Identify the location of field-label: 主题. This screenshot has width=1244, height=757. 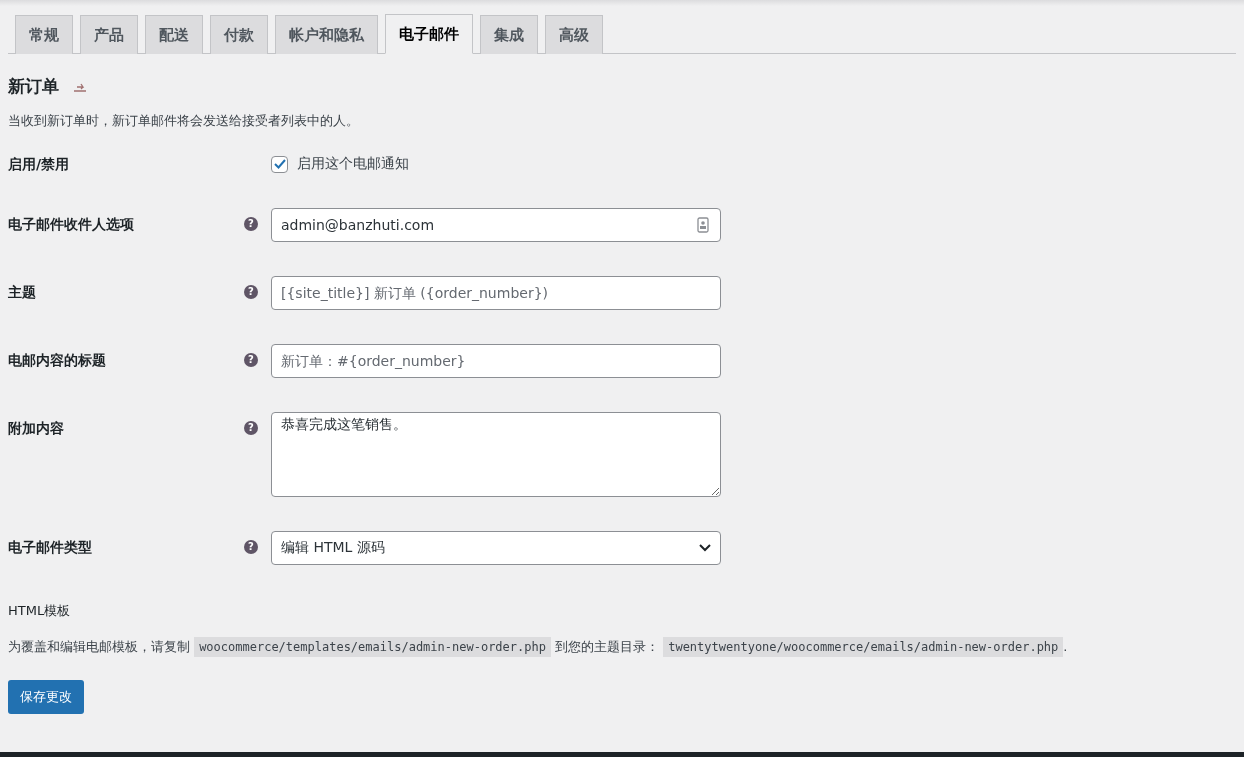
(22, 292).